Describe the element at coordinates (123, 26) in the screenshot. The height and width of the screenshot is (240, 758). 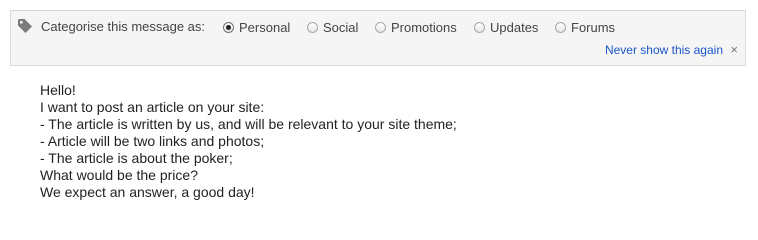
I see `categorise-label: Categorise this message as:` at that location.